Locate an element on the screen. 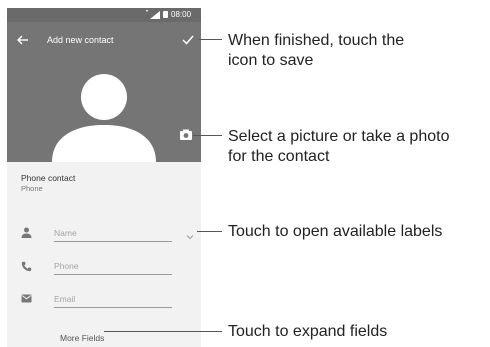 This screenshot has width=490, height=347. back-arrow-icon is located at coordinates (23, 40).